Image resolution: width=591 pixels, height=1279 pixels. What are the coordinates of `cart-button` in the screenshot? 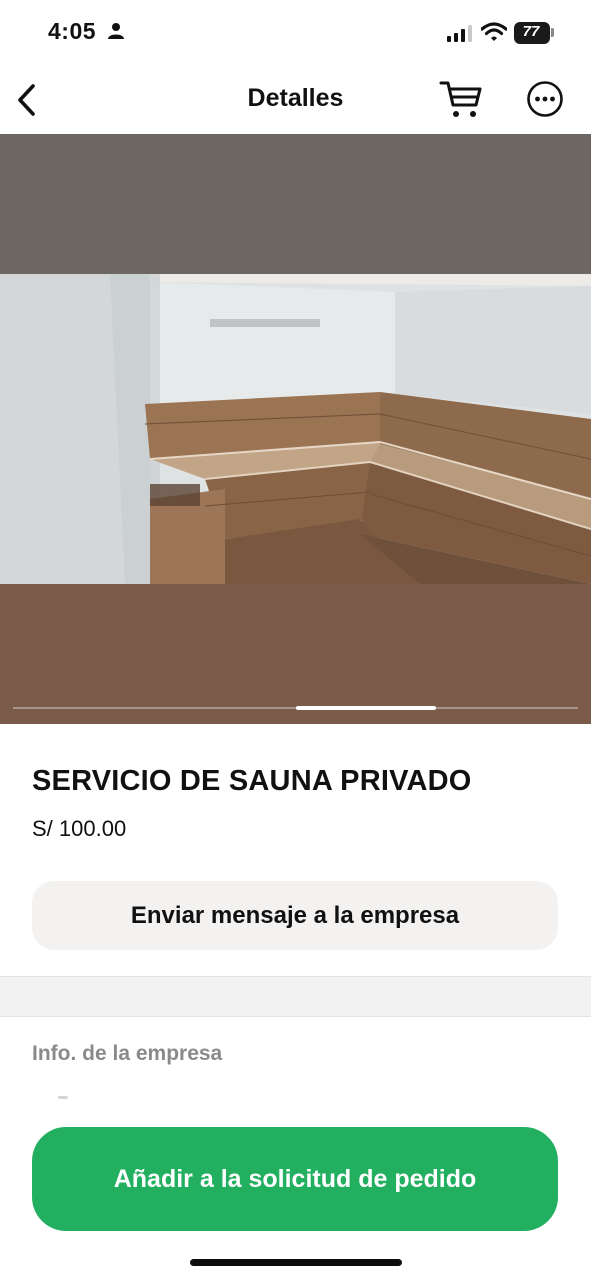 It's located at (461, 100).